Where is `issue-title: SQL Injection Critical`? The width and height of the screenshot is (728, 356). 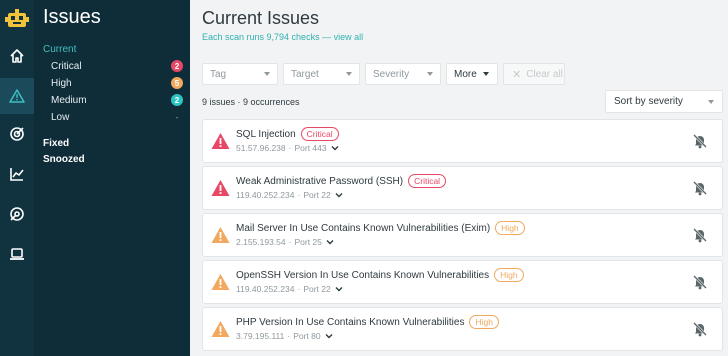 issue-title: SQL Injection Critical is located at coordinates (287, 134).